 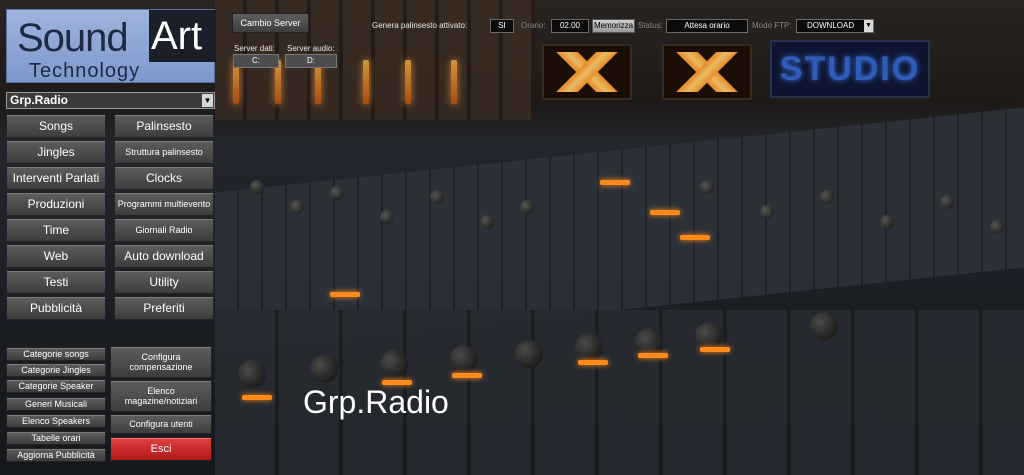 What do you see at coordinates (164, 282) in the screenshot?
I see `utility-button: Utility` at bounding box center [164, 282].